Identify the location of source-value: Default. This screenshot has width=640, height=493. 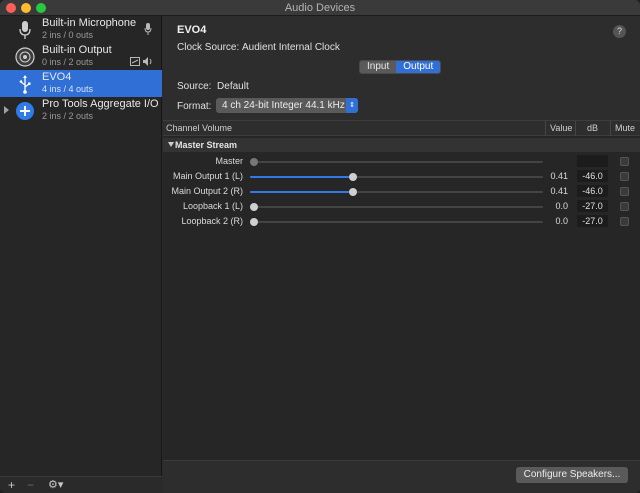
(233, 86).